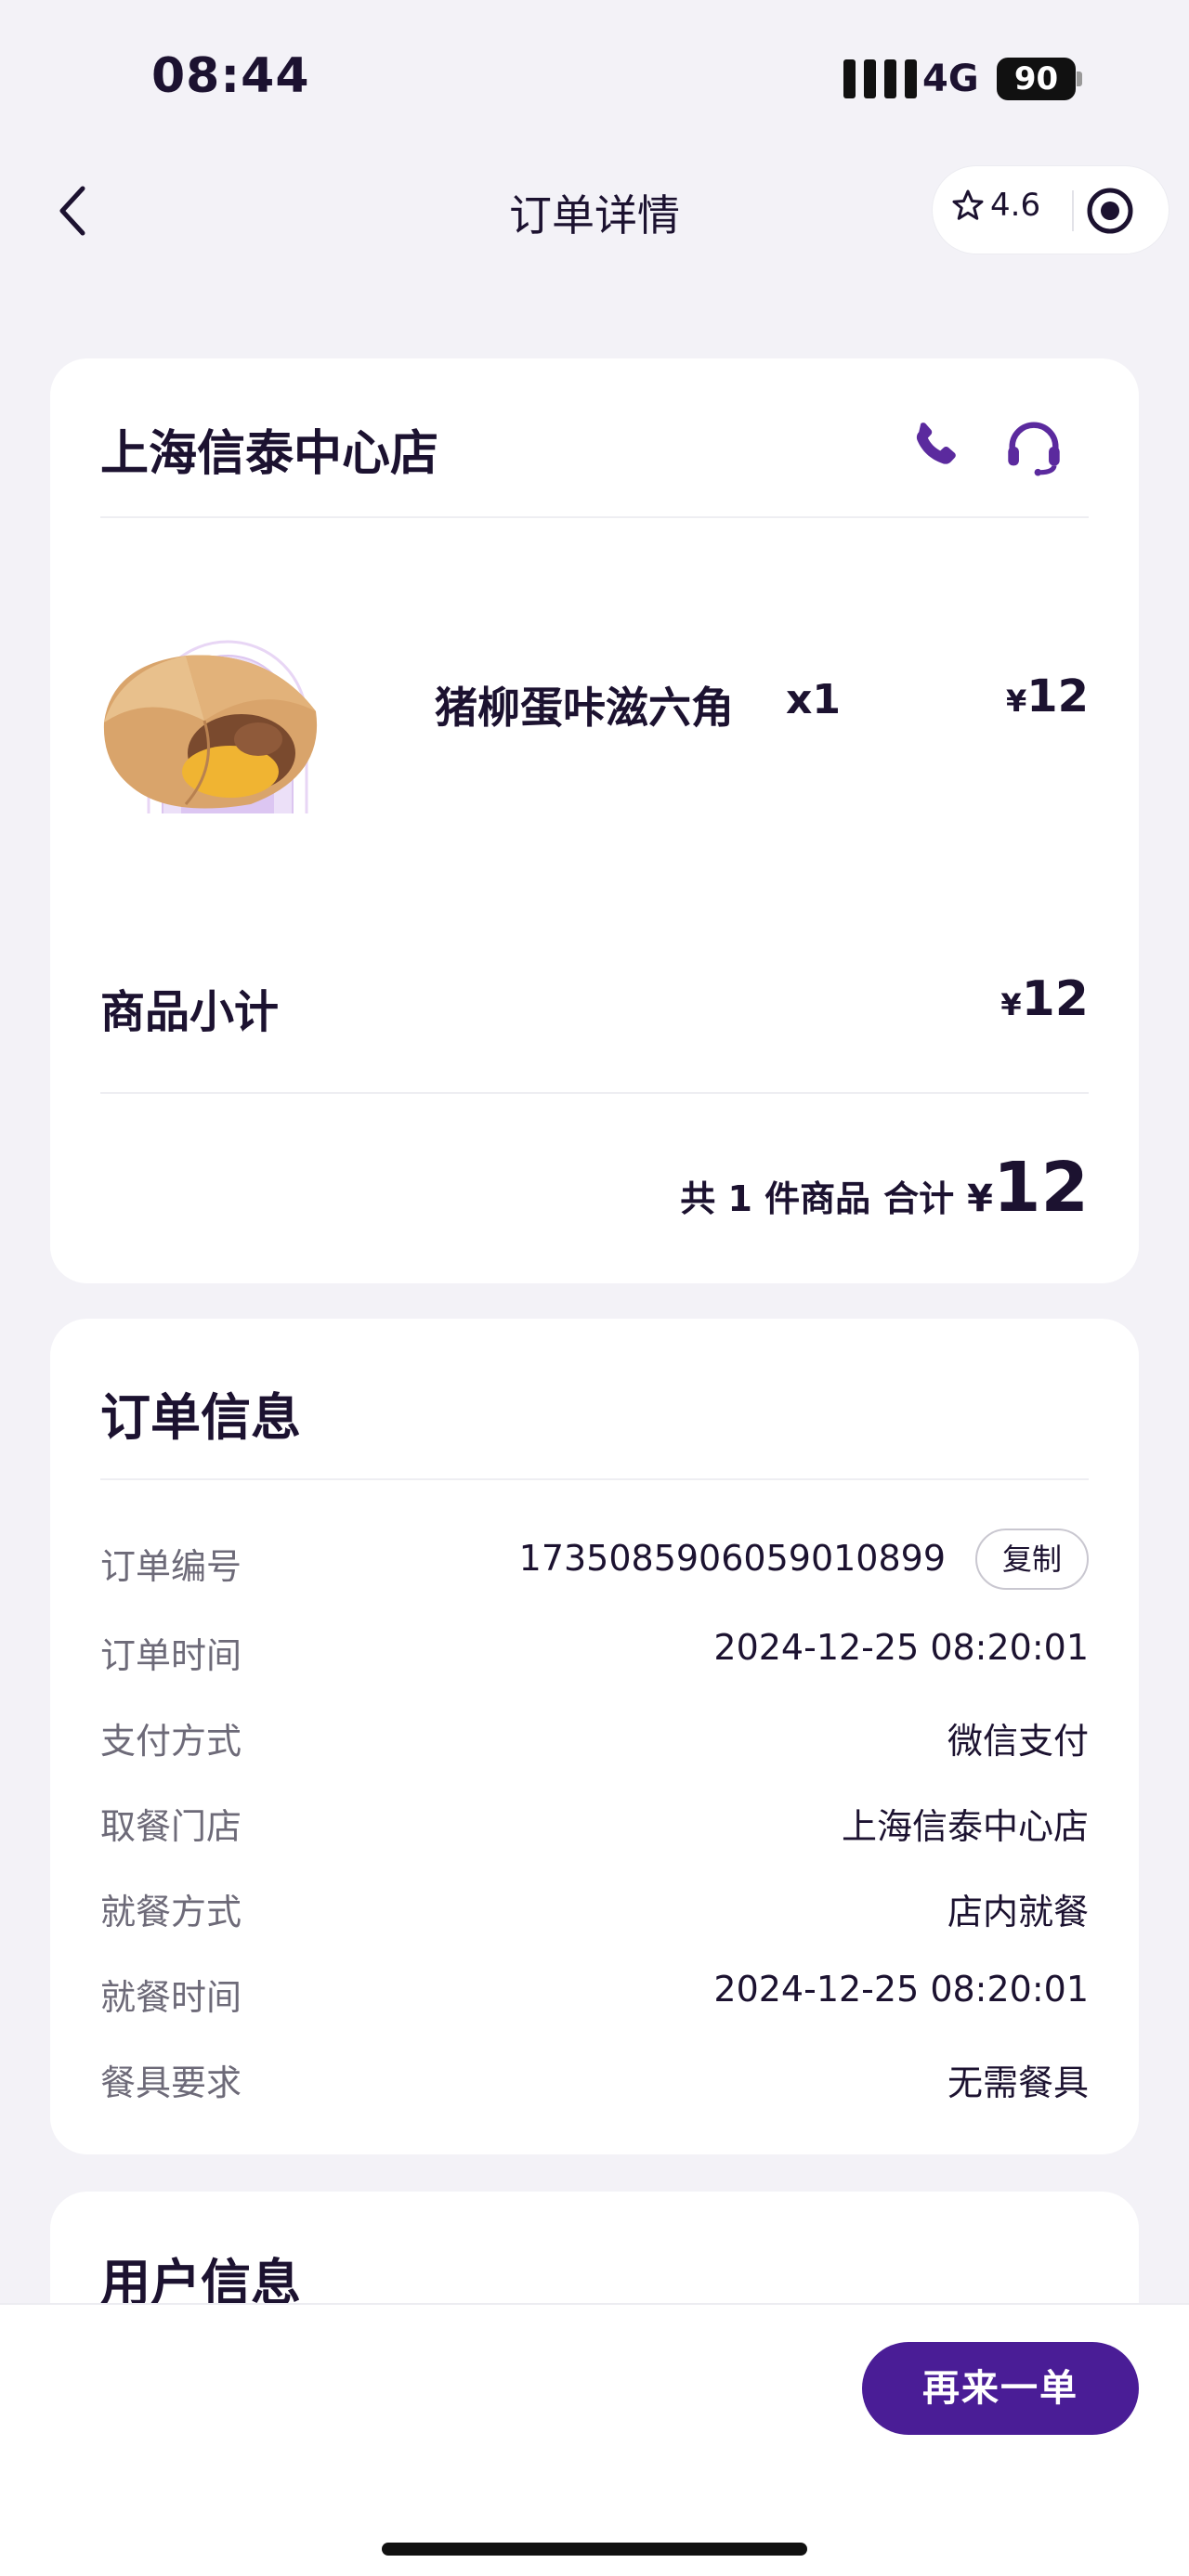 This screenshot has width=1189, height=2576. What do you see at coordinates (171, 2082) in the screenshot?
I see `row-label: 餐具要求` at bounding box center [171, 2082].